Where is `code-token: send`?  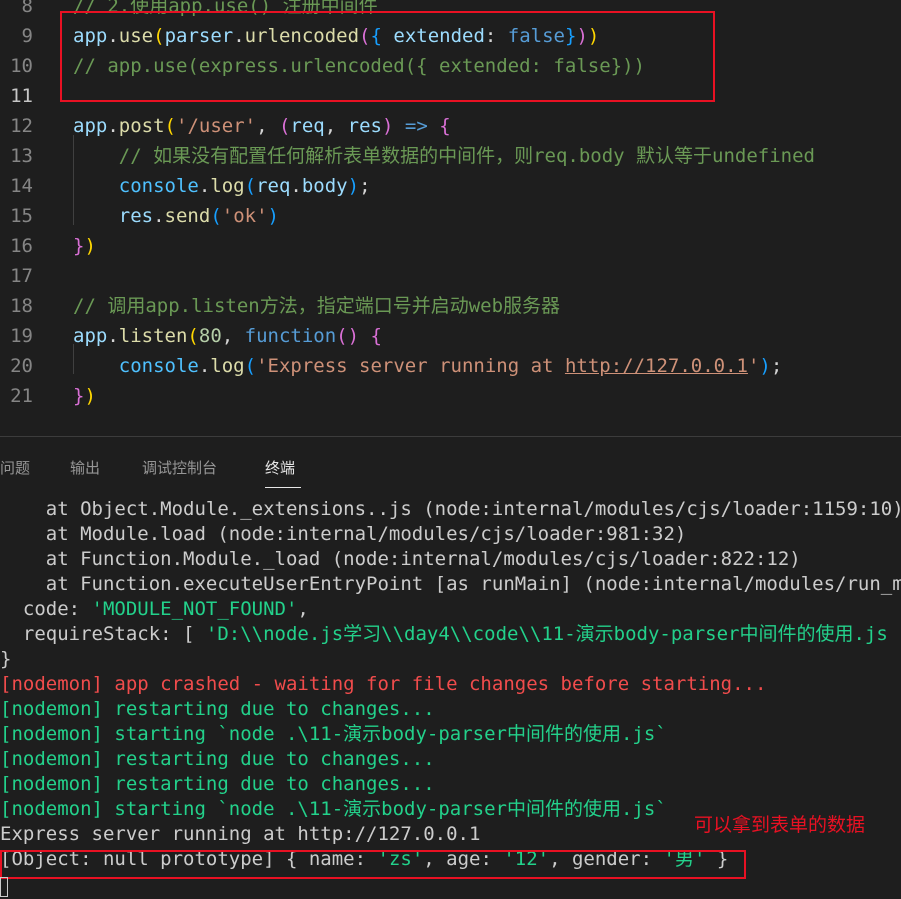
code-token: send is located at coordinates (187, 216).